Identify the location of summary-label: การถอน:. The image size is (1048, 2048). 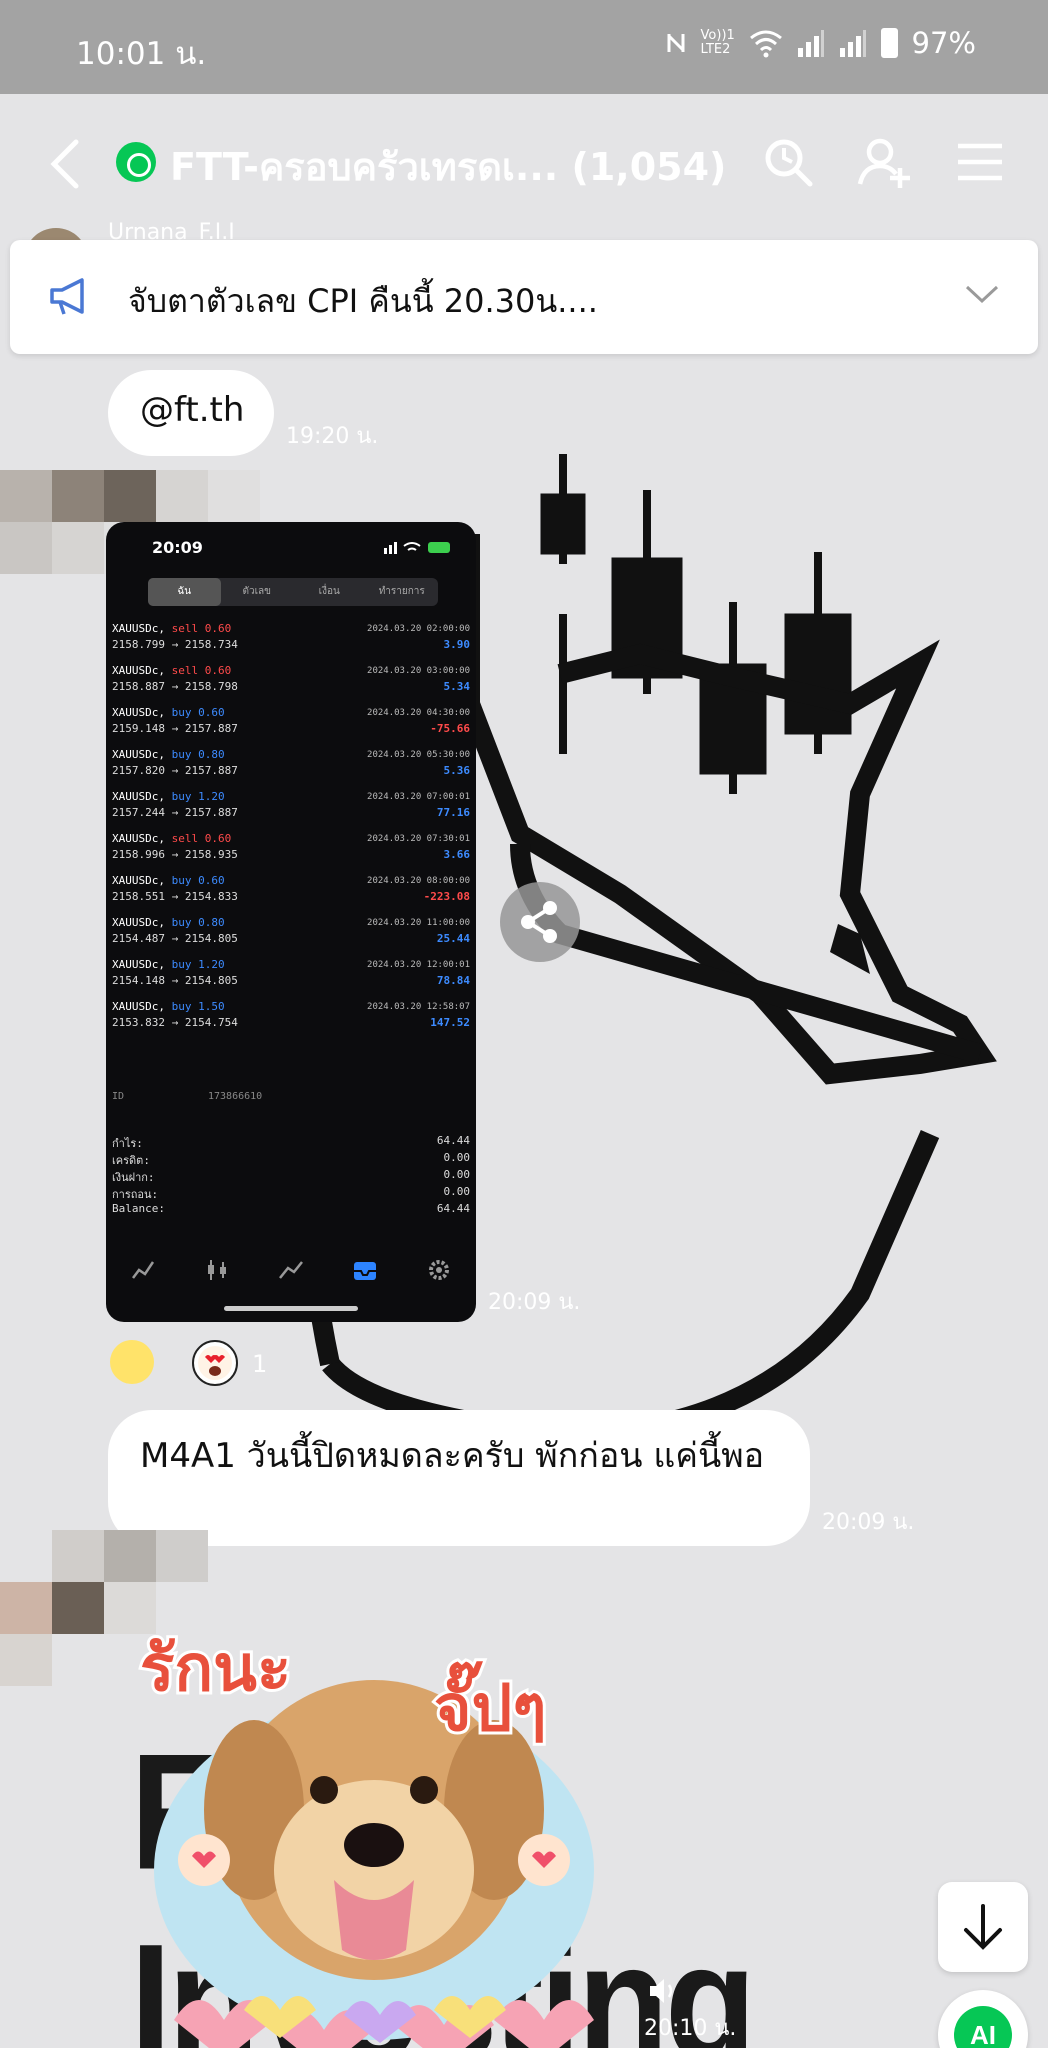
(135, 1194).